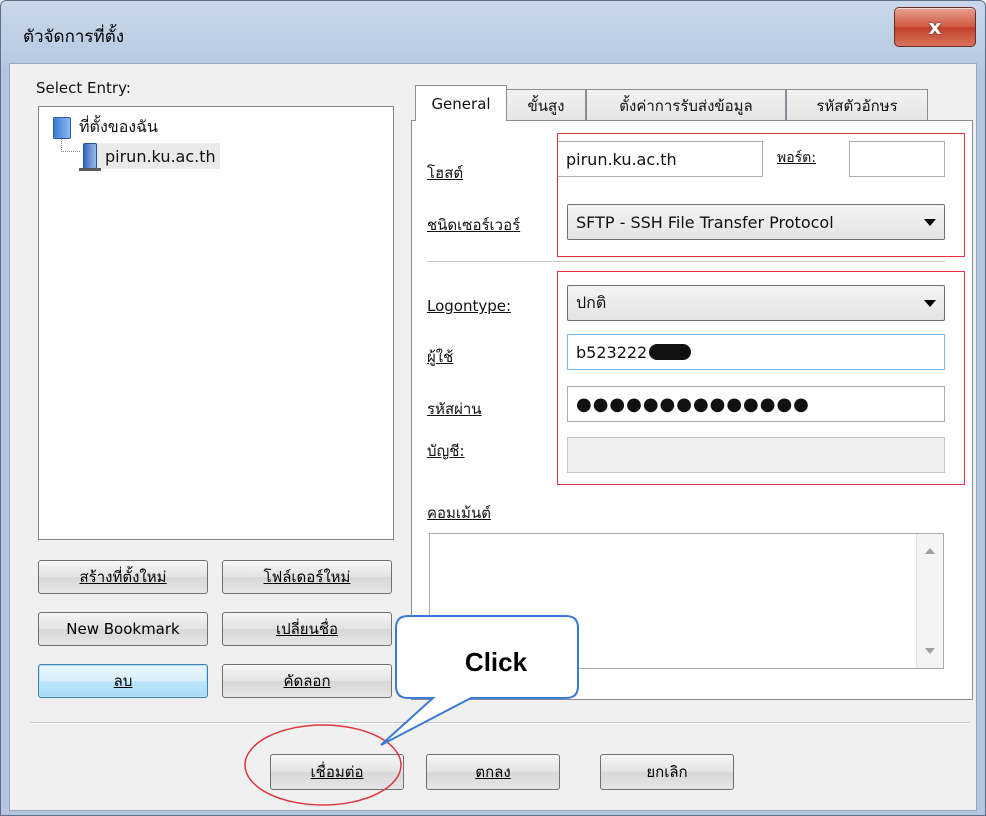  What do you see at coordinates (686, 262) in the screenshot?
I see `general-divider` at bounding box center [686, 262].